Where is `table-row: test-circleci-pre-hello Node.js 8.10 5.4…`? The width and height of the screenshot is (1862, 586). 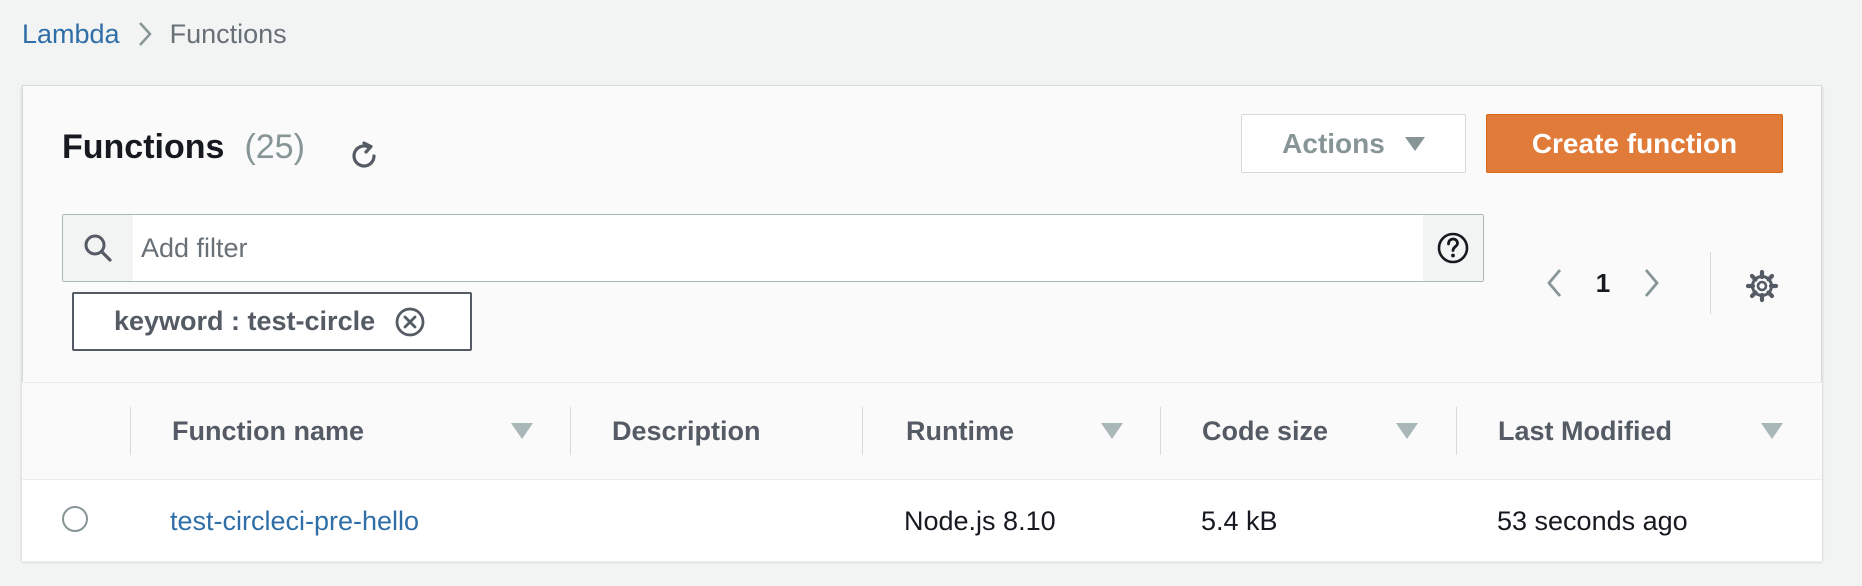
table-row: test-circleci-pre-hello Node.js 8.10 5.4… is located at coordinates (922, 521).